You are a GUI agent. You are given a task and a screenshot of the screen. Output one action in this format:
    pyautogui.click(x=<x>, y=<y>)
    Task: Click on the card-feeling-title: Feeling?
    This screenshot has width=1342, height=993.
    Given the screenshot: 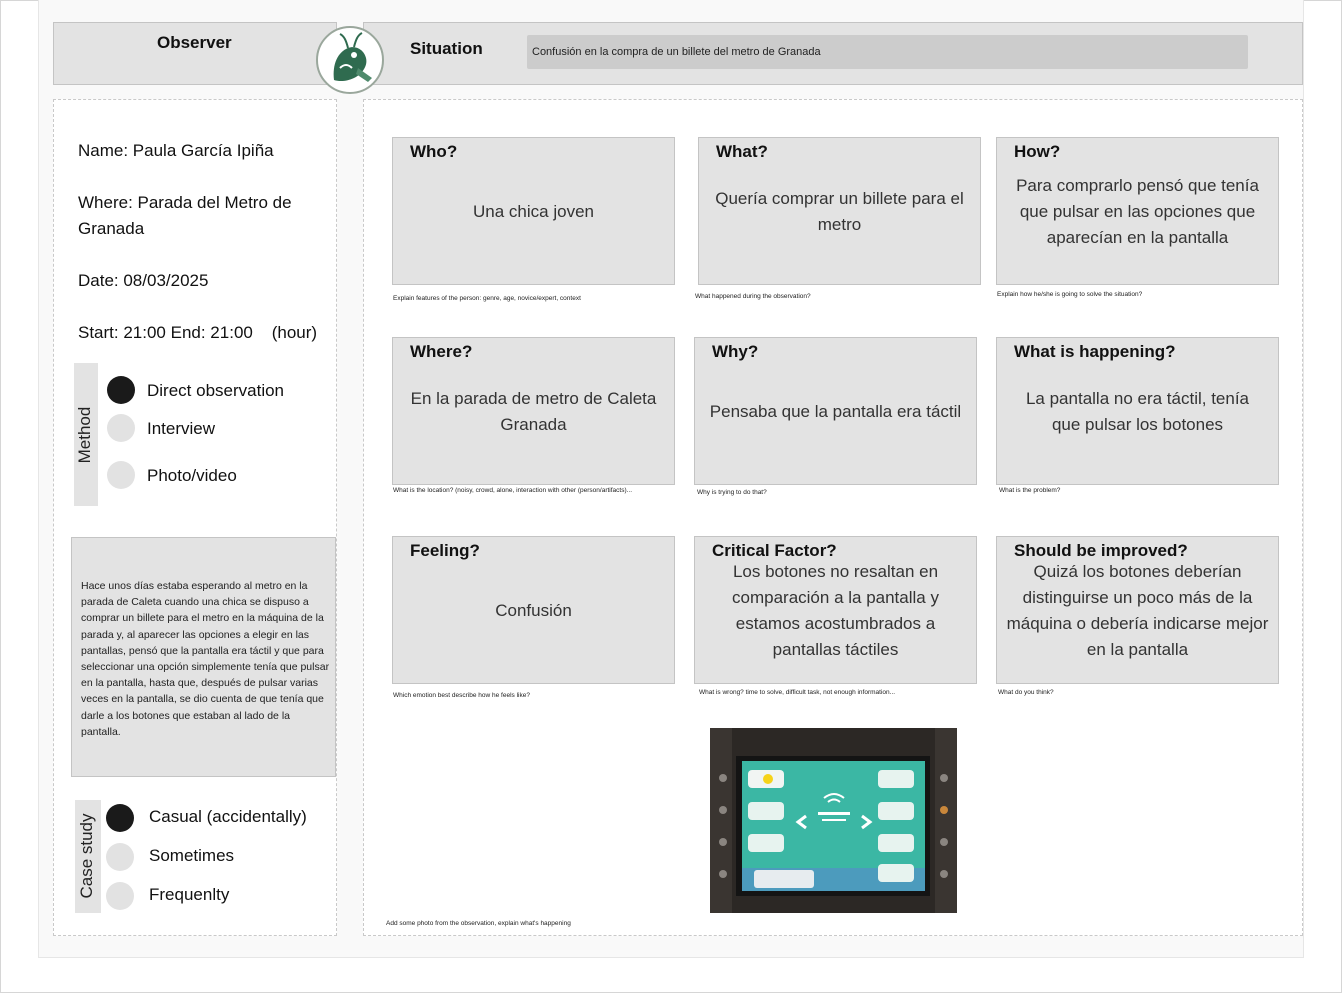 What is the action you would take?
    pyautogui.click(x=445, y=550)
    